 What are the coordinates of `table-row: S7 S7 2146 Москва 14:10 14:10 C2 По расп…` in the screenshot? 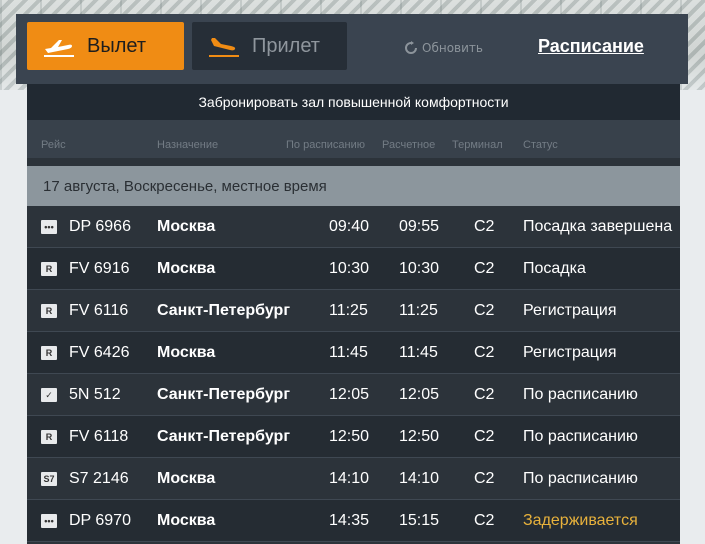 It's located at (353, 479).